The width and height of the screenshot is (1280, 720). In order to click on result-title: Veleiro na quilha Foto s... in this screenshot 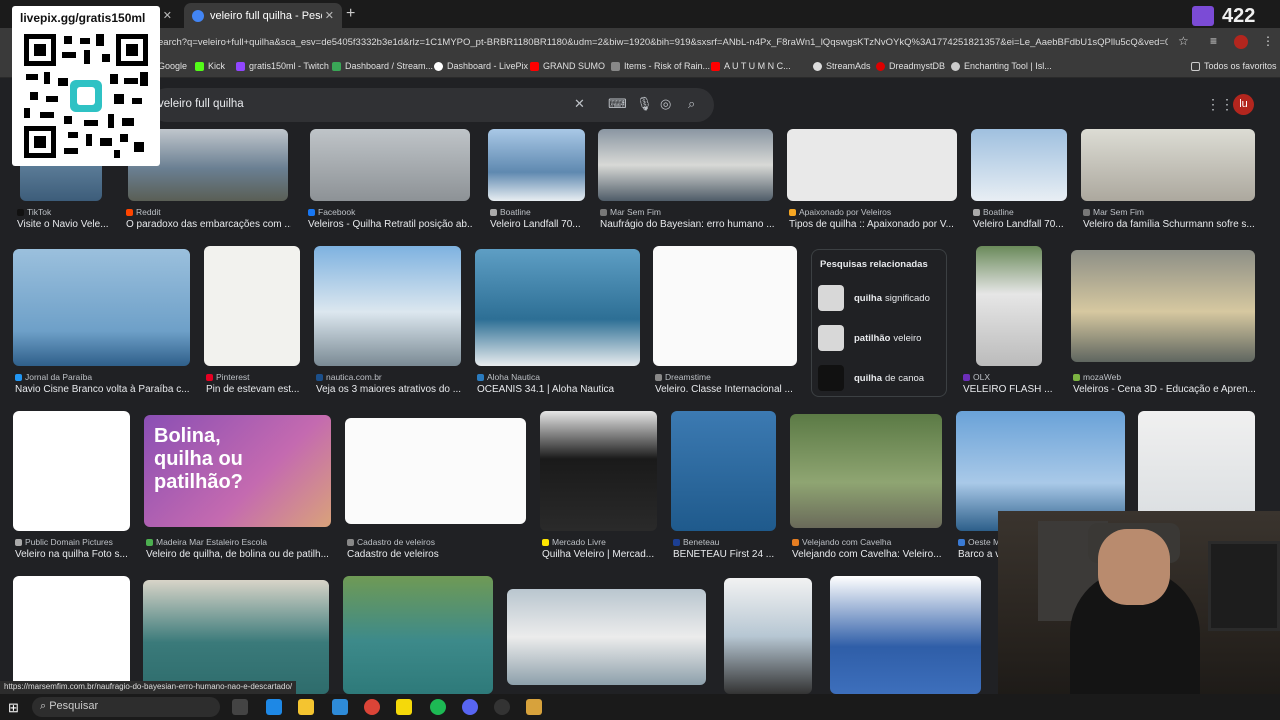, I will do `click(73, 554)`.